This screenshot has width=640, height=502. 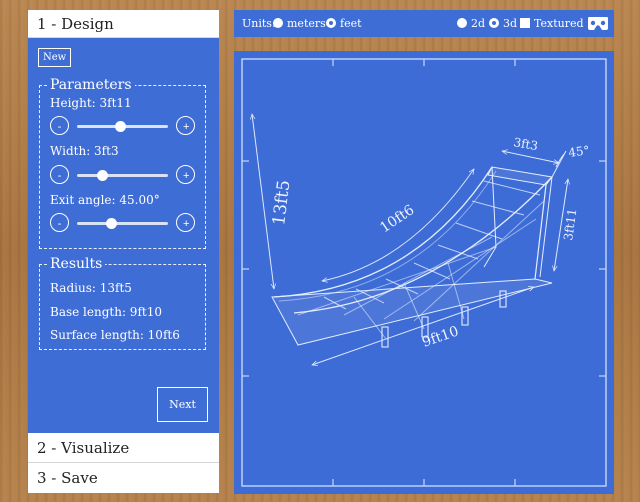 What do you see at coordinates (440, 336) in the screenshot?
I see `base-dimension-label: 9ft10` at bounding box center [440, 336].